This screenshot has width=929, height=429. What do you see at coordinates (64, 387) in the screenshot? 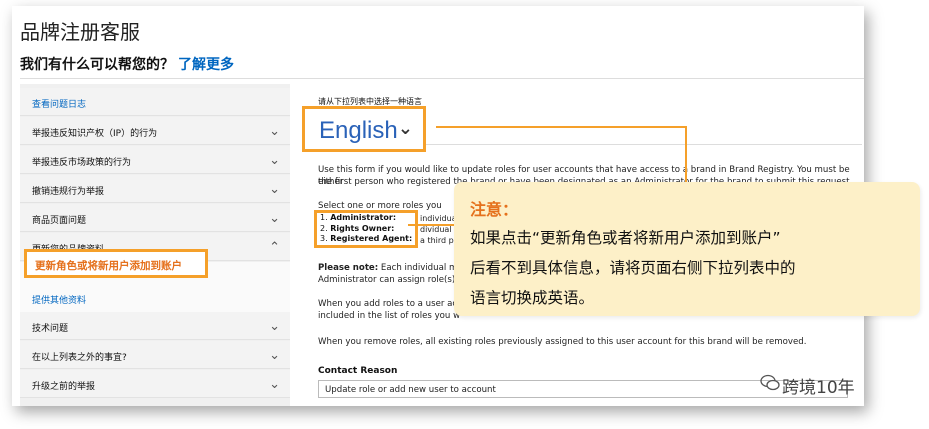
I see `sidebar-item-label: 升级之前的举报` at bounding box center [64, 387].